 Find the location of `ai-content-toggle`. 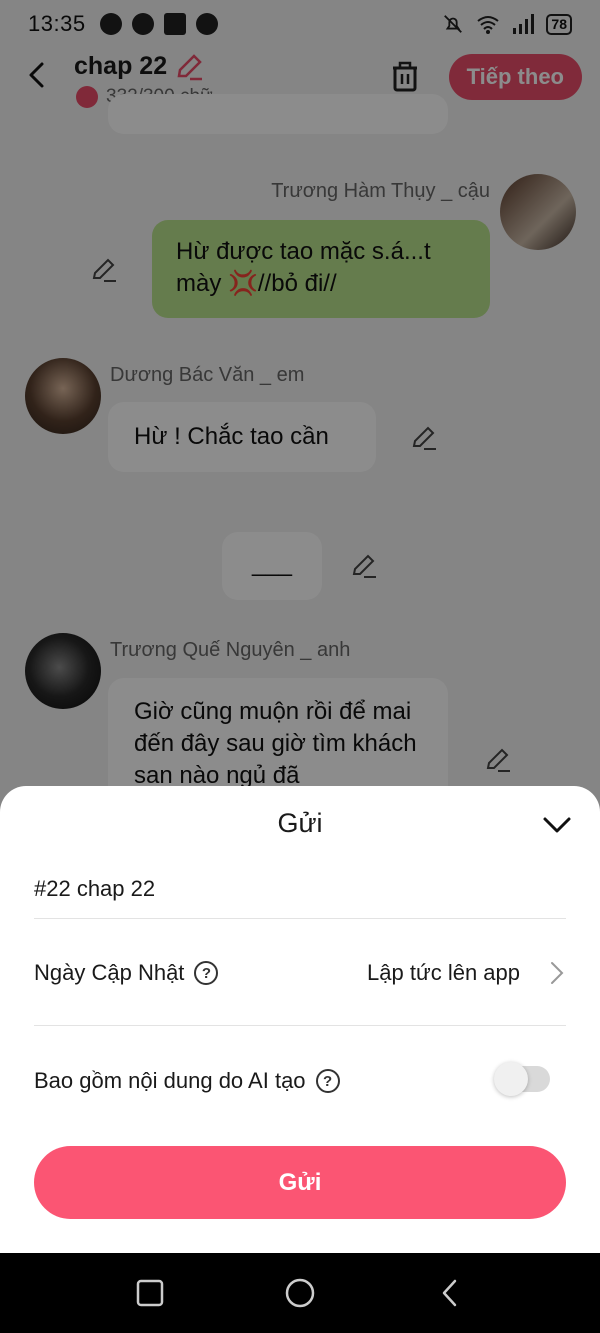

ai-content-toggle is located at coordinates (522, 1079).